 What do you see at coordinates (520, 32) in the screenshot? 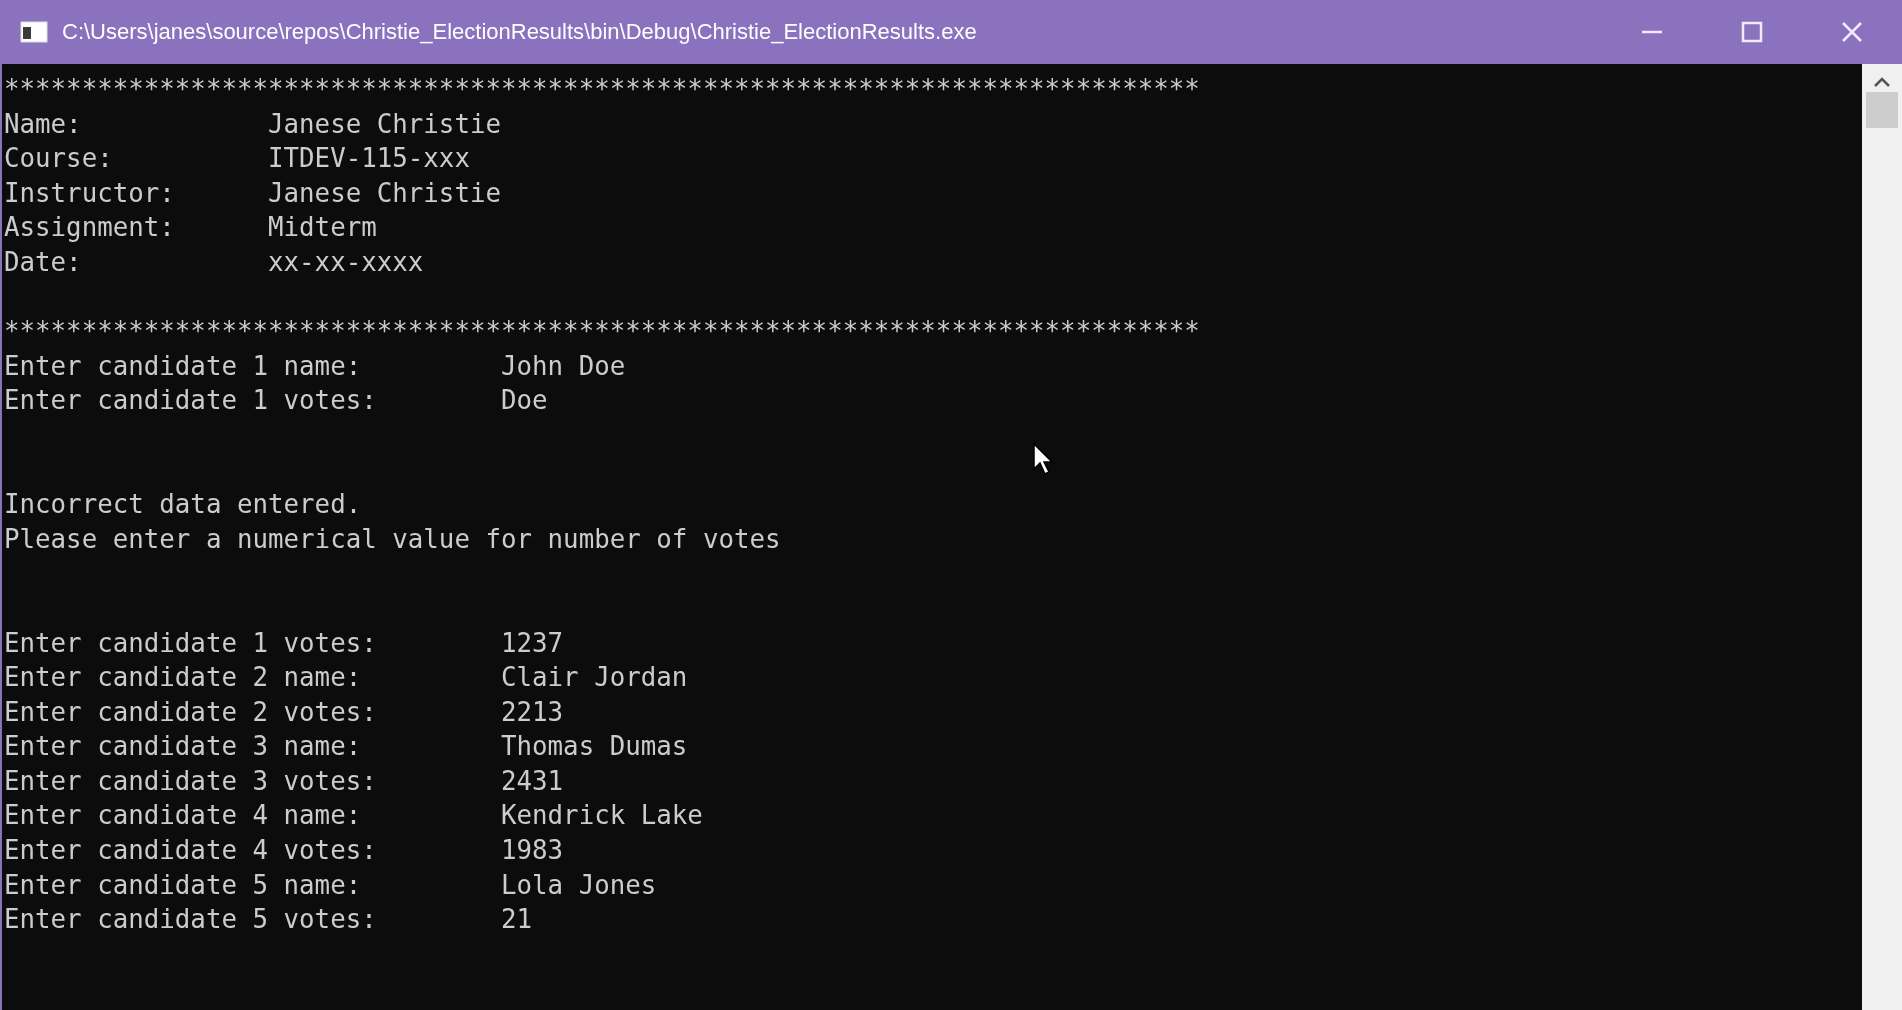
I see `window-title: C:\Users\janes\source\repos\Christie_ElectionResults\bin\Debug\Christie_ElectionResults.exe` at bounding box center [520, 32].